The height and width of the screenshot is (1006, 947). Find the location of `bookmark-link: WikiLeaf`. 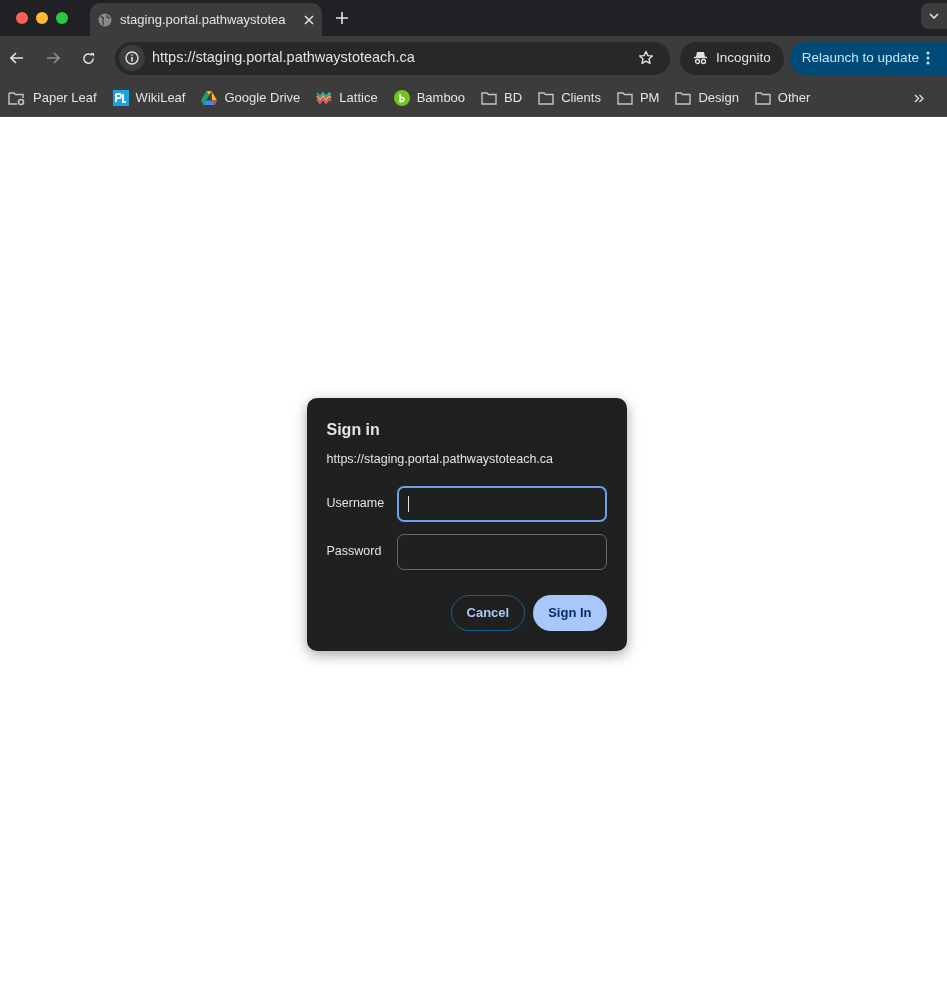

bookmark-link: WikiLeaf is located at coordinates (149, 98).